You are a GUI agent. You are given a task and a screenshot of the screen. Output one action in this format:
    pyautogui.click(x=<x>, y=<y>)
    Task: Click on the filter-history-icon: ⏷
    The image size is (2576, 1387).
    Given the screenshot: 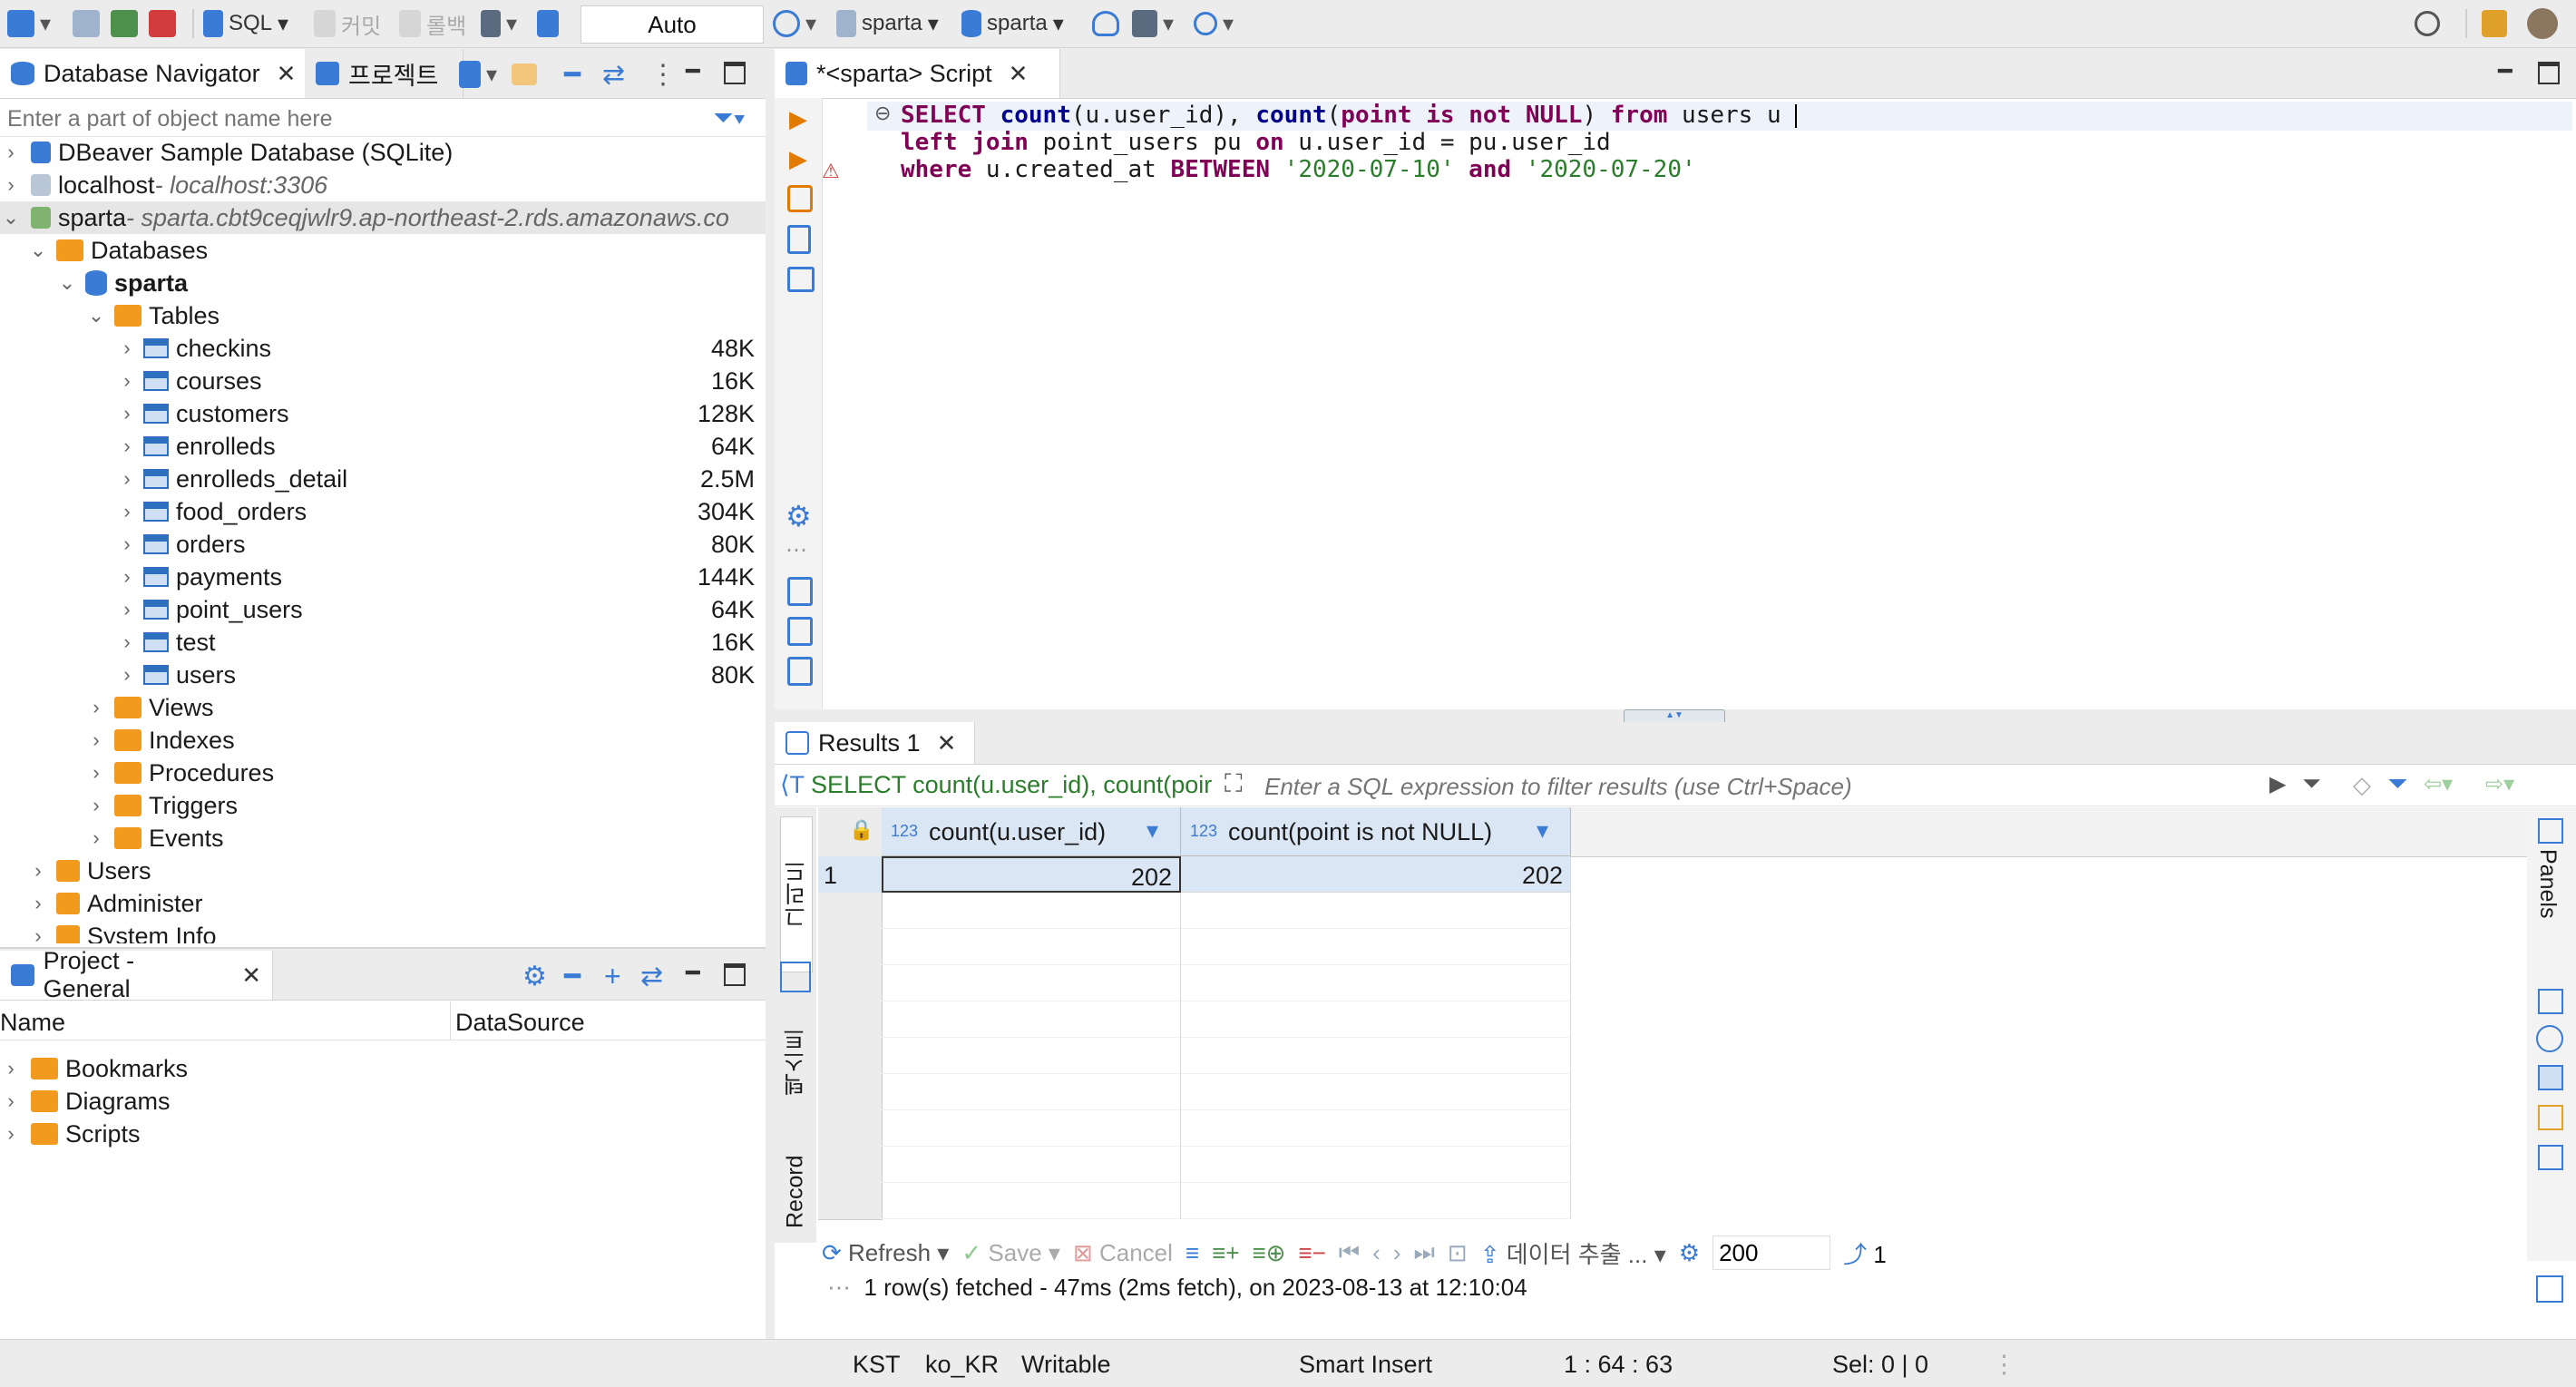 What is the action you would take?
    pyautogui.click(x=2311, y=784)
    